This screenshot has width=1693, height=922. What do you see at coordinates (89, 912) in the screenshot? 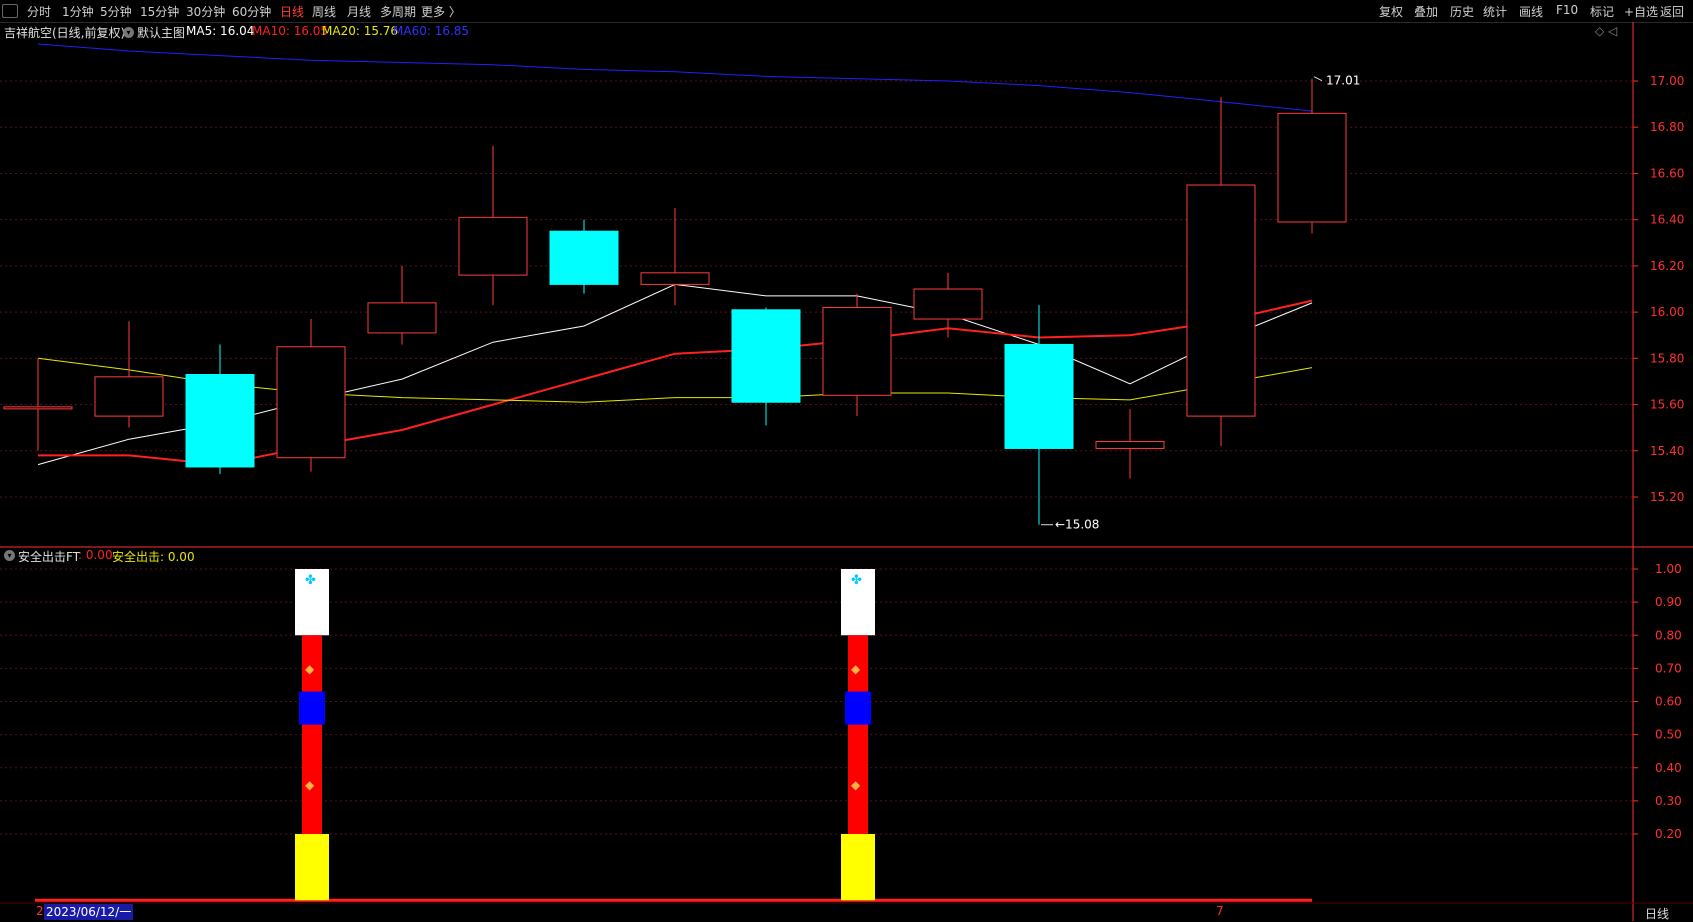
I see `date-cursor-label: 2023/06/12/一` at bounding box center [89, 912].